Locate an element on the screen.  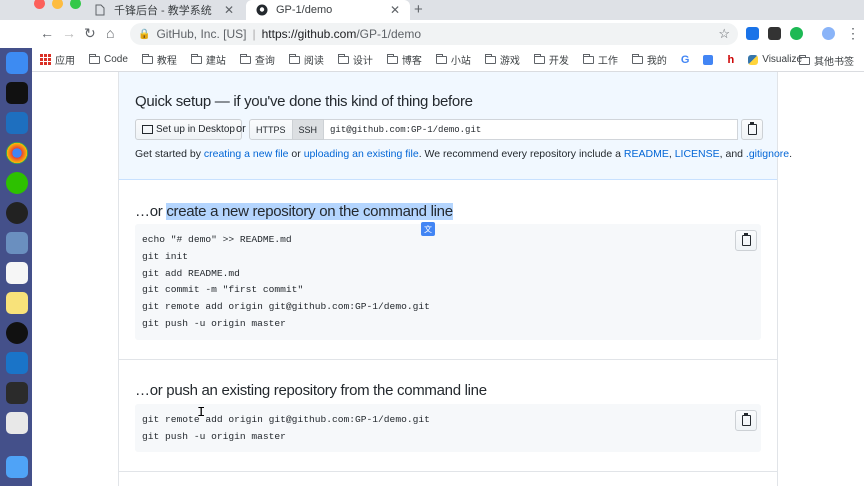
menu-icon: ⋮ is located at coordinates (853, 33).